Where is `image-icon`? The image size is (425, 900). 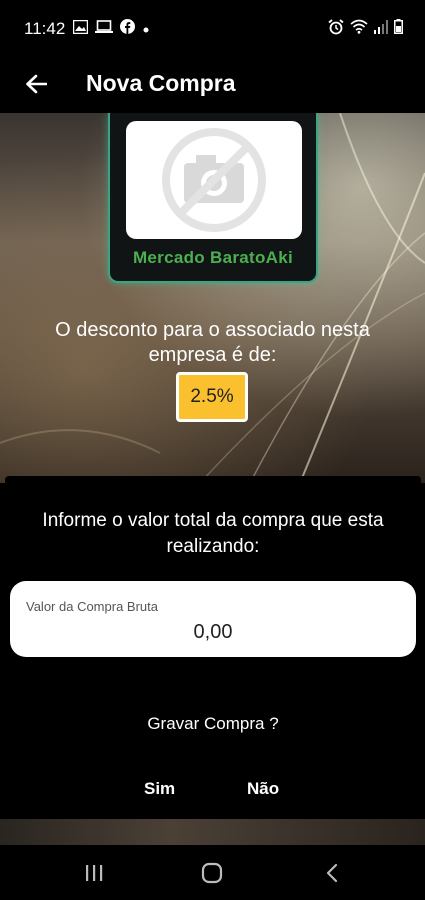 image-icon is located at coordinates (81, 29).